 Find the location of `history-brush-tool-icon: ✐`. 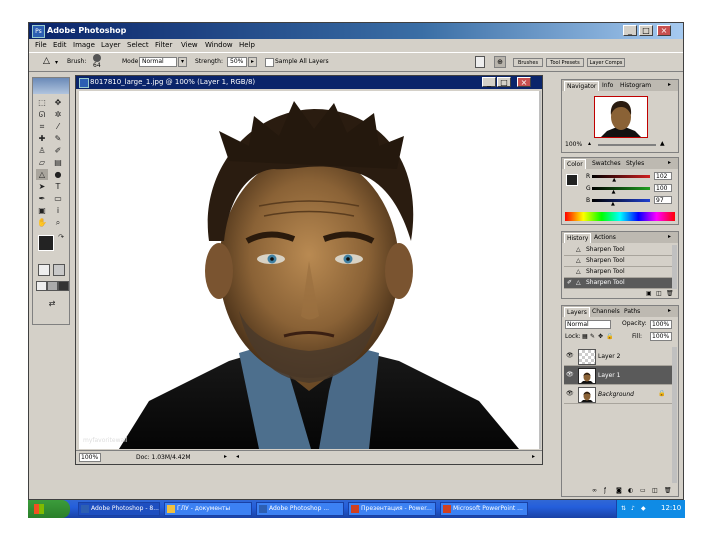

history-brush-tool-icon: ✐ is located at coordinates (58, 150).